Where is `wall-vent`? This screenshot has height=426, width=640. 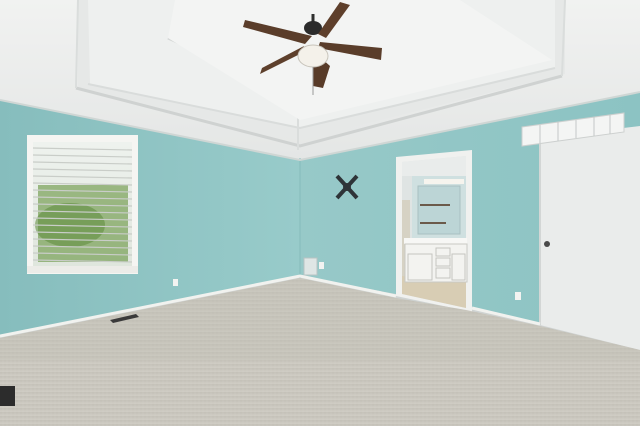
wall-vent is located at coordinates (310, 266).